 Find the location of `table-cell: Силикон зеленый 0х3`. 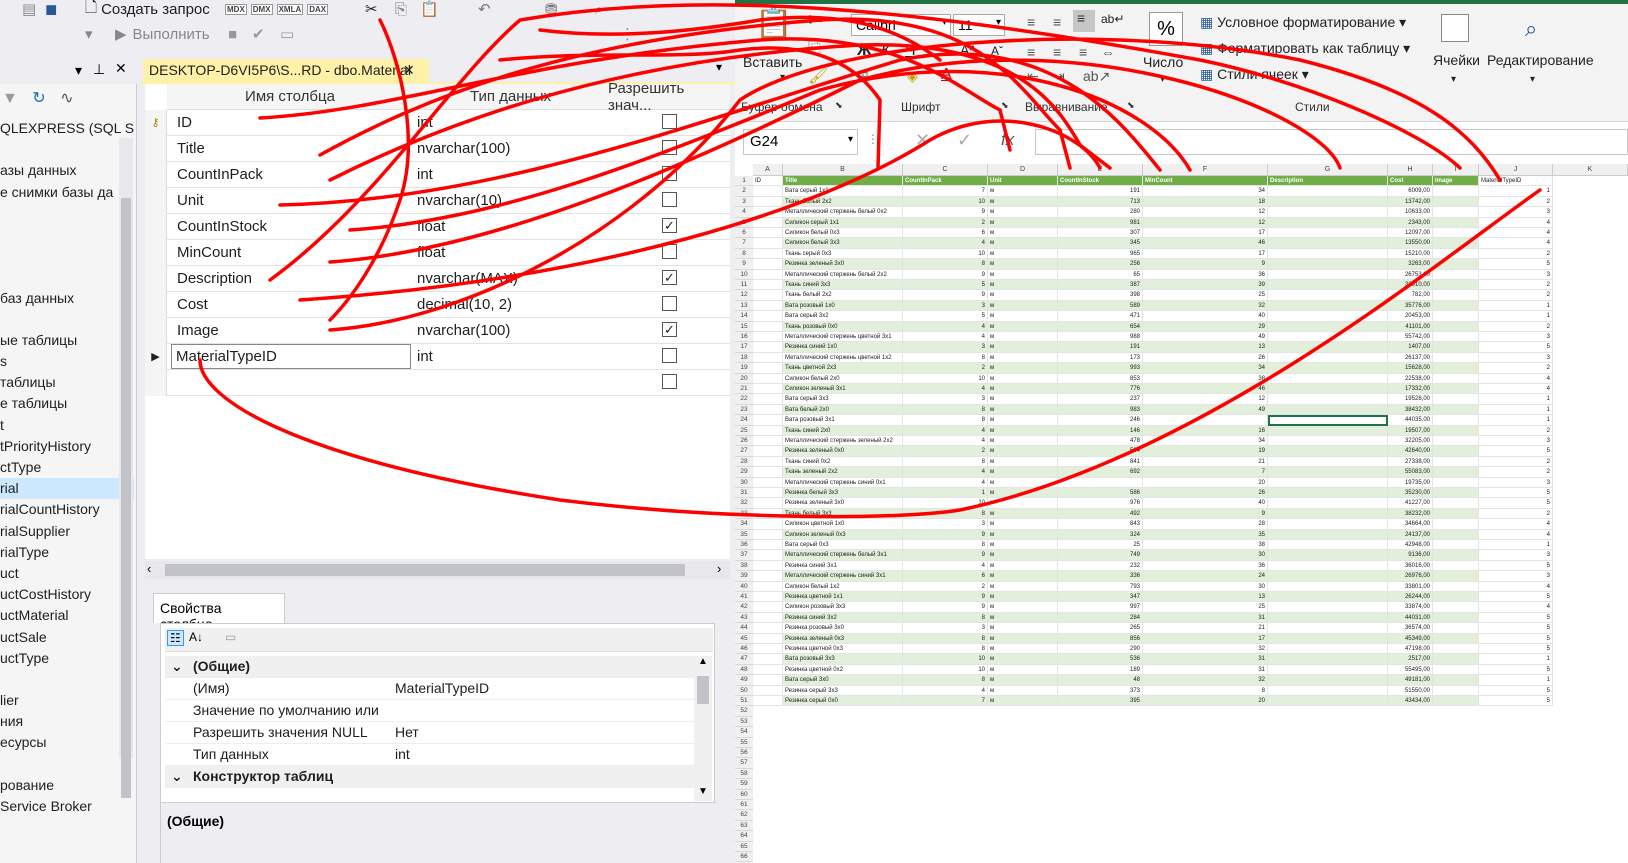

table-cell: Силикон зеленый 0х3 is located at coordinates (843, 534).